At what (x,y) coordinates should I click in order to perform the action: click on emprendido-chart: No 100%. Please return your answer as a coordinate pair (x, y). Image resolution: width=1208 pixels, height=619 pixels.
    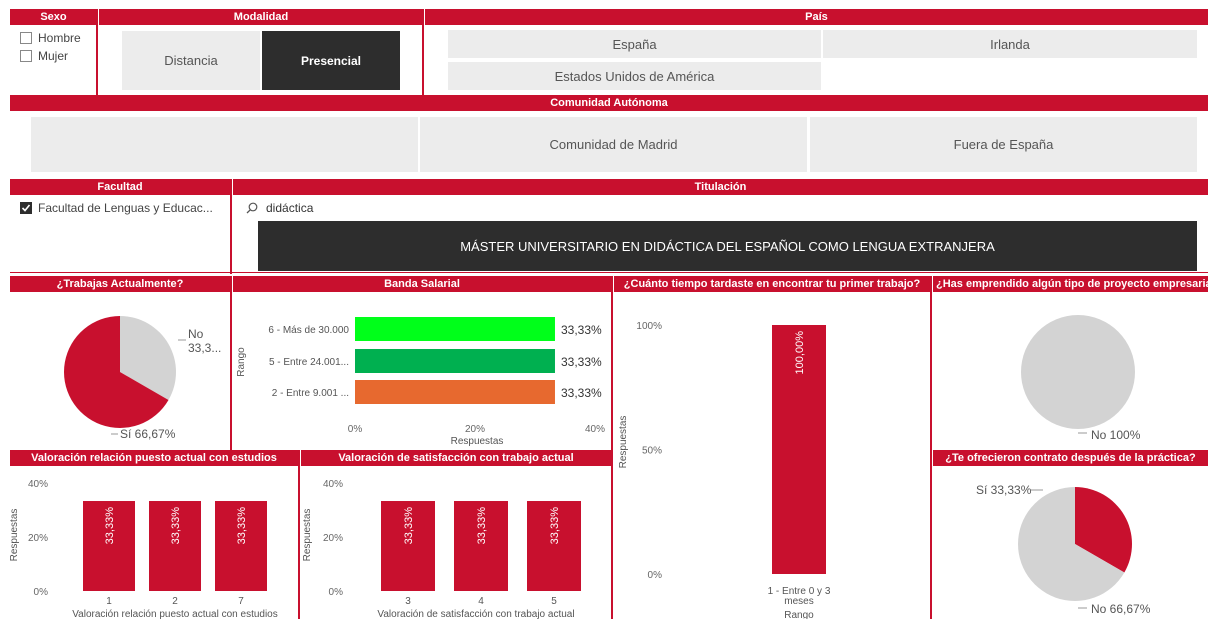
    Looking at the image, I should click on (1081, 378).